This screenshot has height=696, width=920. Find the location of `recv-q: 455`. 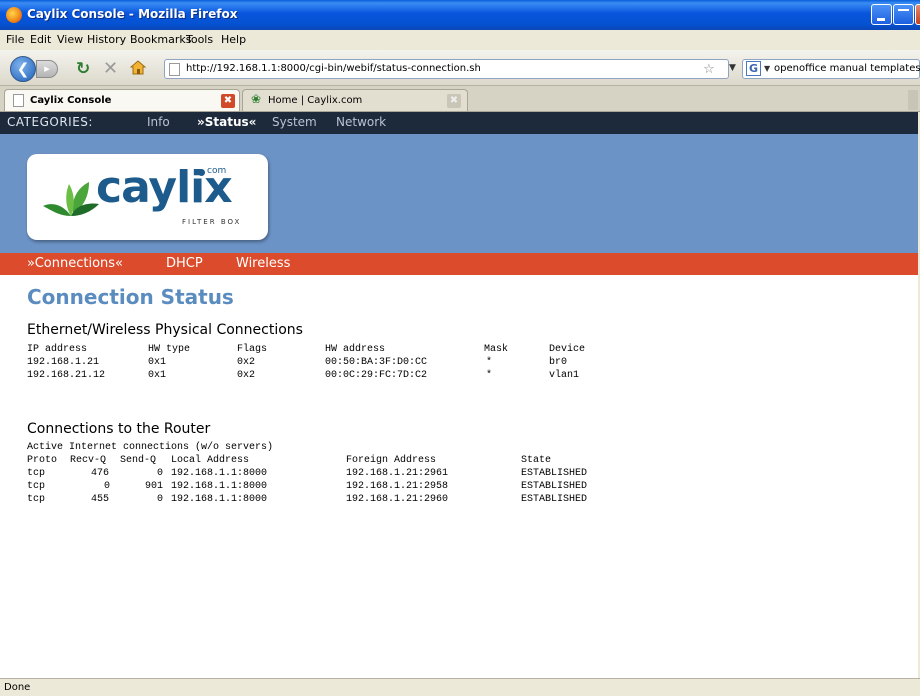

recv-q: 455 is located at coordinates (100, 499).